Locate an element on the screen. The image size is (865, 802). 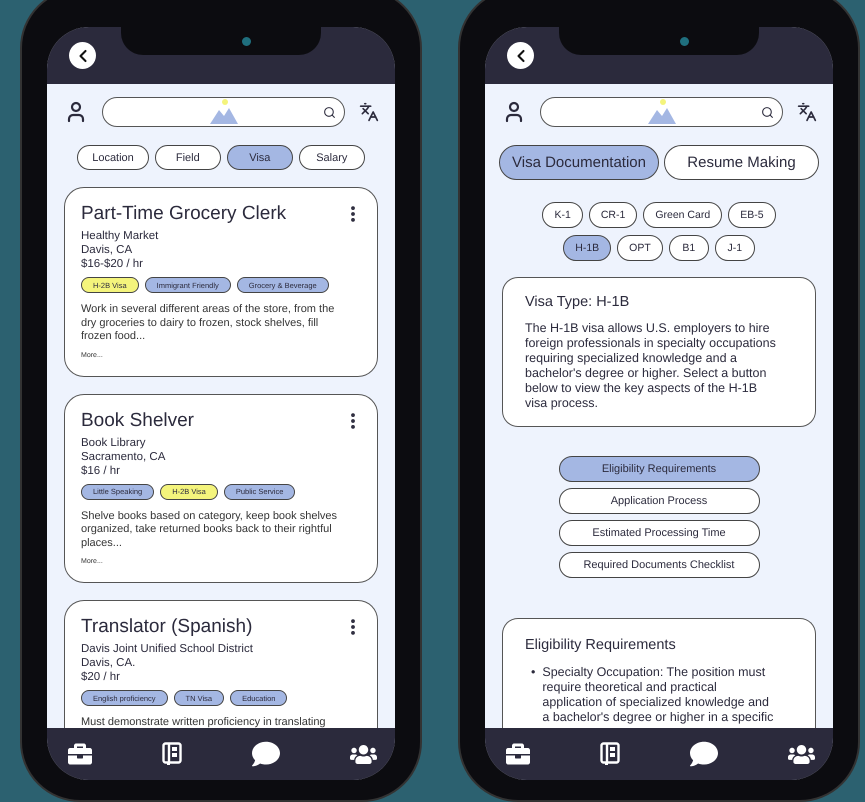
visa-type-chip: K-1 is located at coordinates (562, 215).